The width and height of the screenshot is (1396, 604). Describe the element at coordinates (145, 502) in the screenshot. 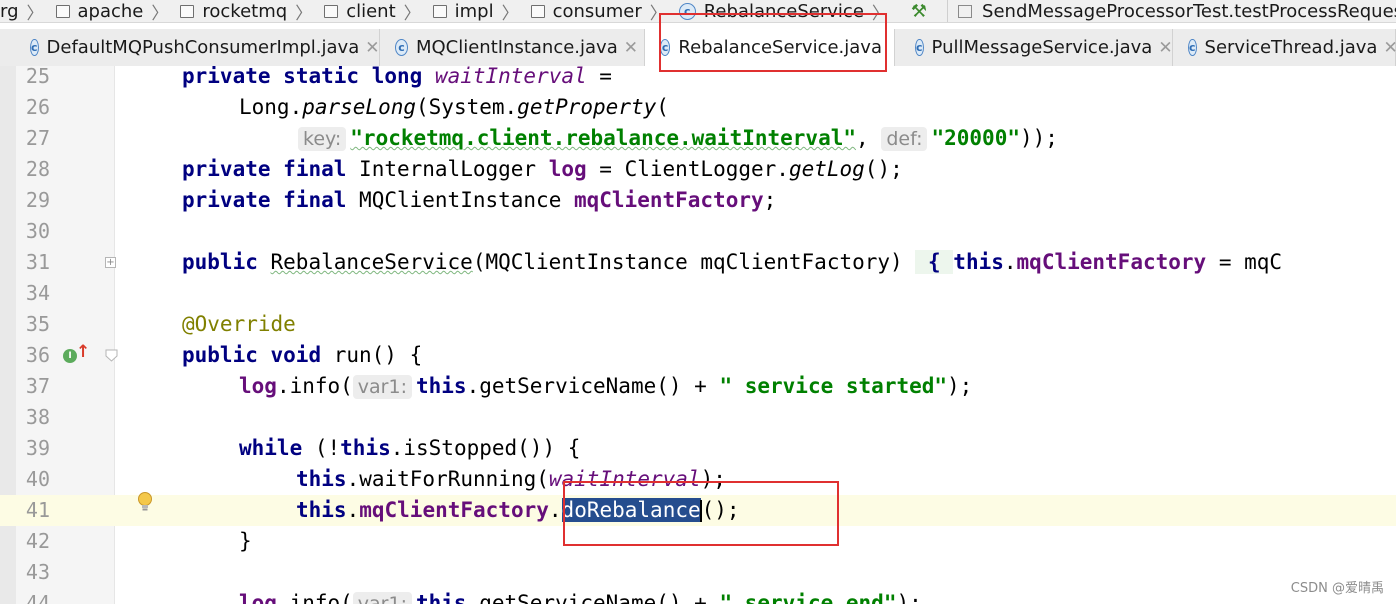

I see `lightbulb-icon` at that location.